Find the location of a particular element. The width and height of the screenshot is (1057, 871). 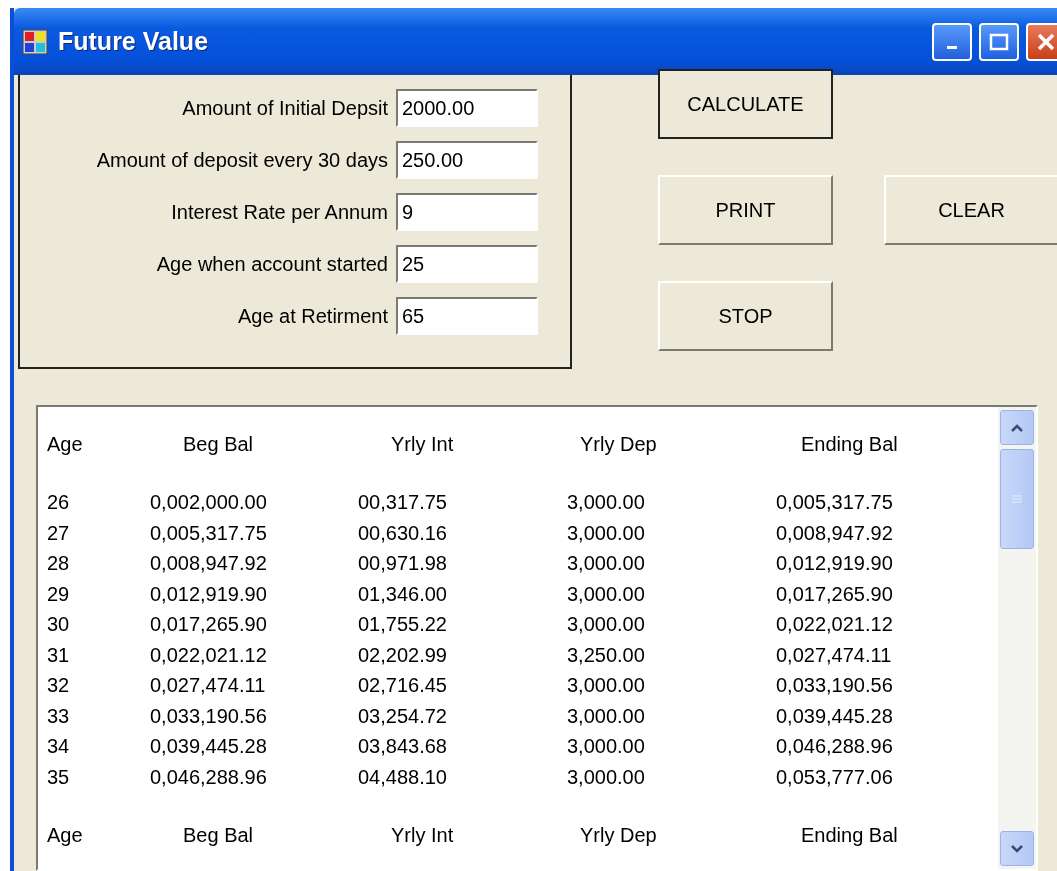

close-icon is located at coordinates (1046, 41).